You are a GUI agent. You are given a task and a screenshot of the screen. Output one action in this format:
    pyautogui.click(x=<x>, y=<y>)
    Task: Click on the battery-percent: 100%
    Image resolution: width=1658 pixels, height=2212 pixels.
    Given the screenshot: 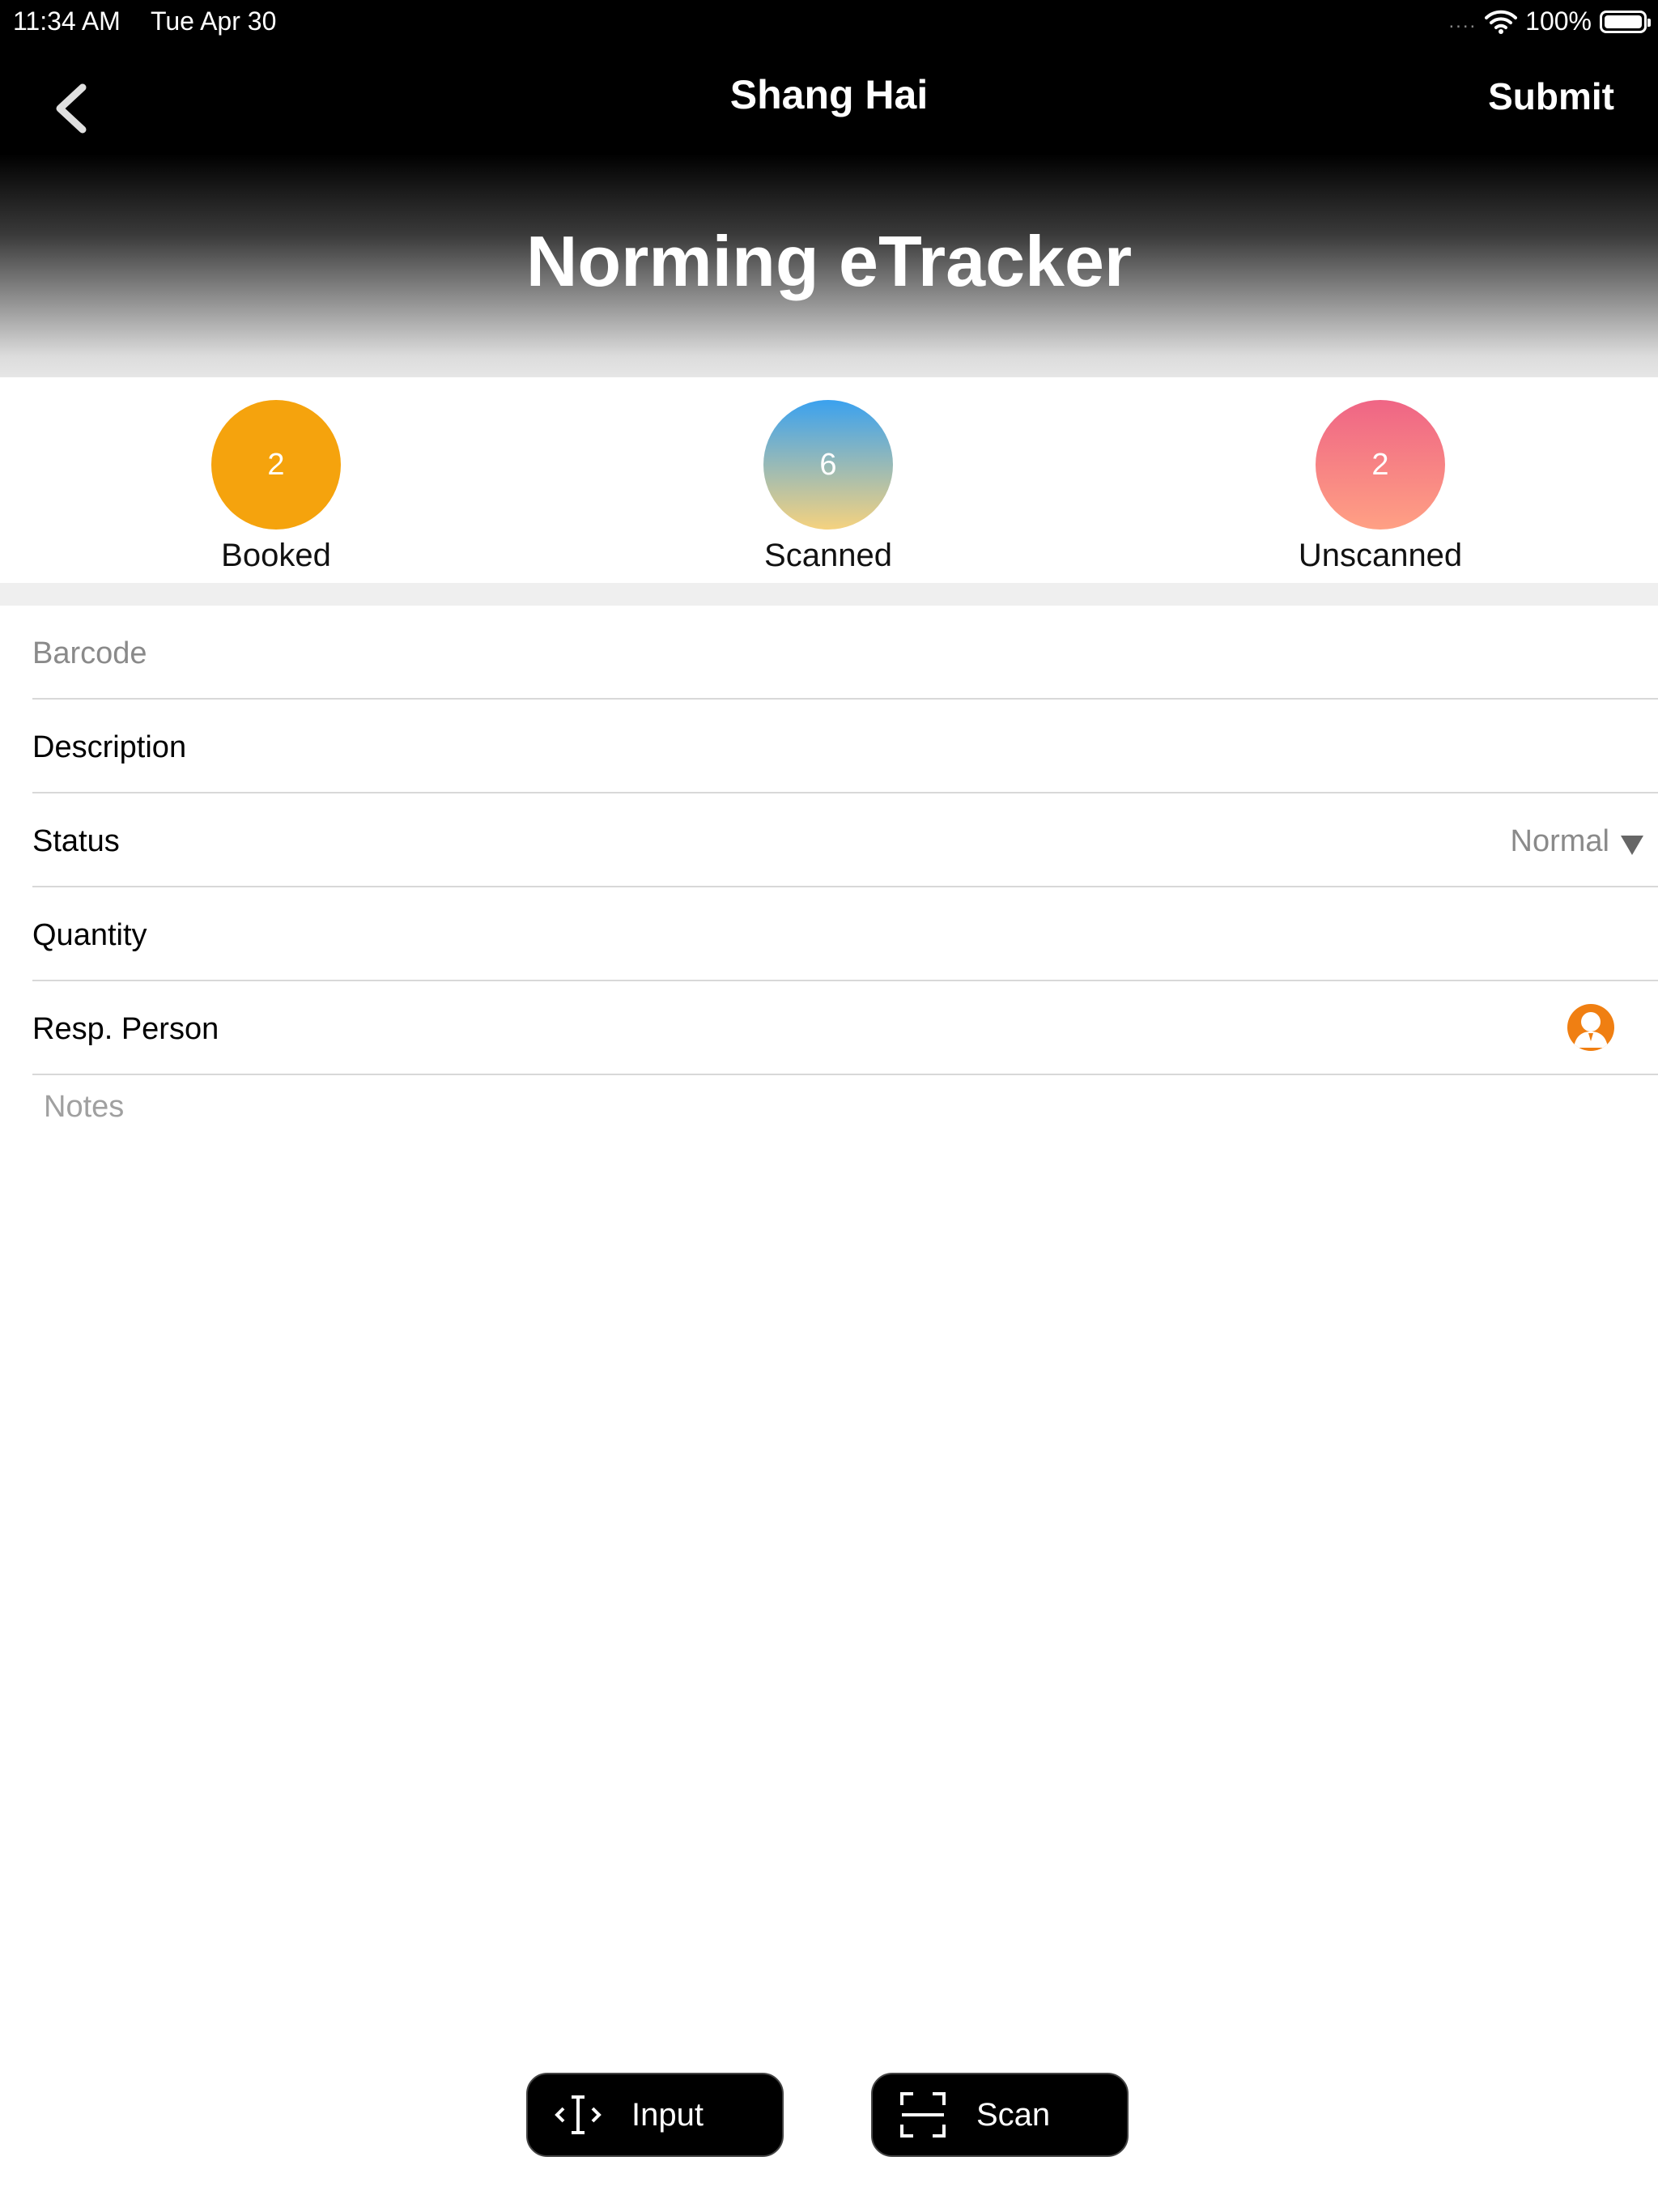 What is the action you would take?
    pyautogui.click(x=1558, y=21)
    